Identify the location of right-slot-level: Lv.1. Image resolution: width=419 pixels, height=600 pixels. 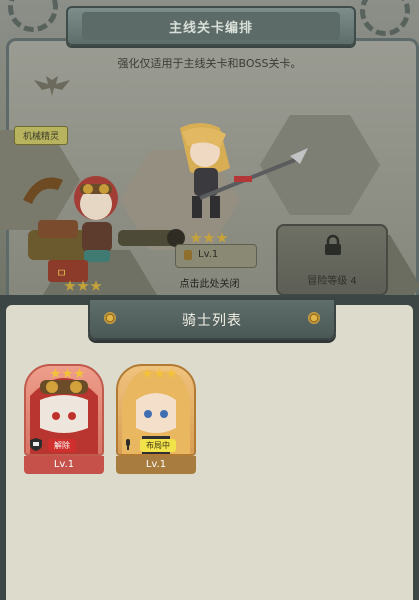
(208, 254).